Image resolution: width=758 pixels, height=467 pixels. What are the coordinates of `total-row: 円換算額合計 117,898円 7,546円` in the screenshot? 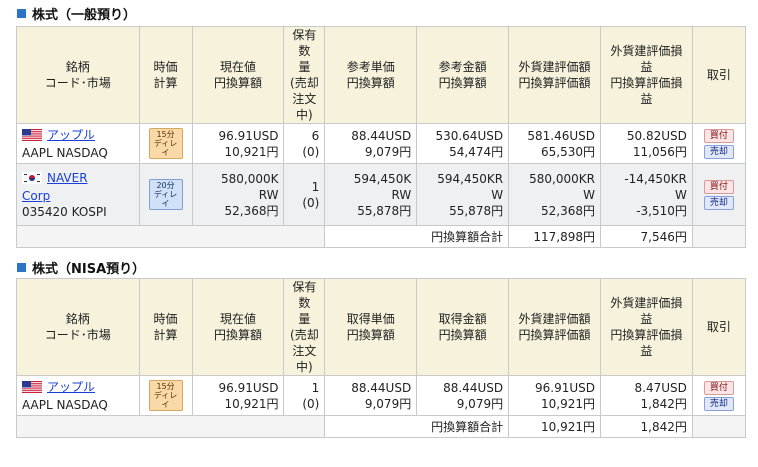 It's located at (381, 236).